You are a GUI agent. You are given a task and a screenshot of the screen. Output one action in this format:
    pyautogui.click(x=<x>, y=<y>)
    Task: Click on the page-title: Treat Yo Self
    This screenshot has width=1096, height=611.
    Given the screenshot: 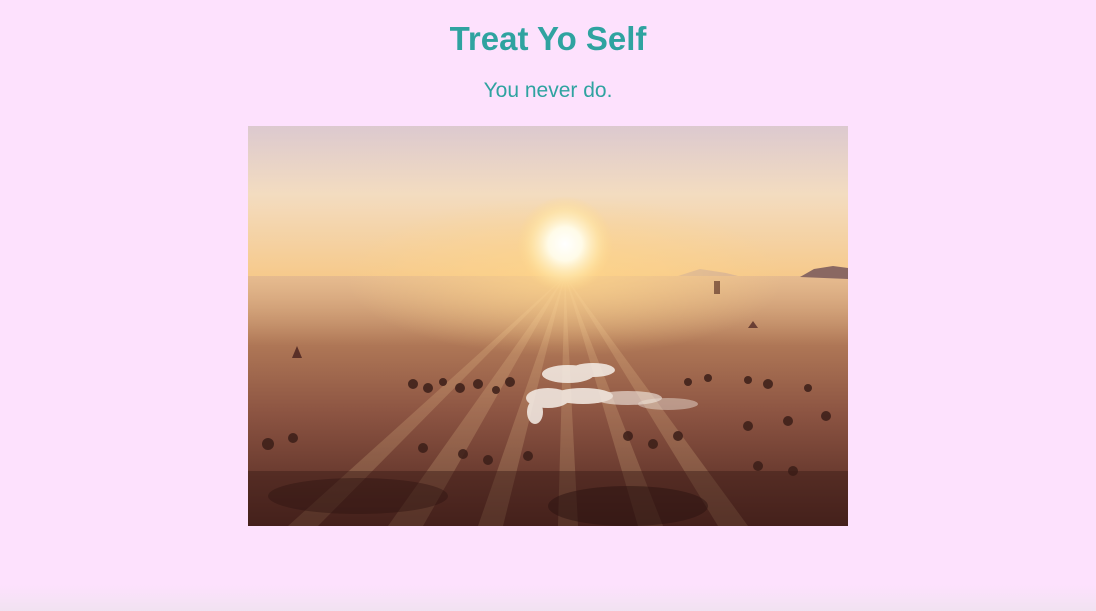 What is the action you would take?
    pyautogui.click(x=548, y=38)
    